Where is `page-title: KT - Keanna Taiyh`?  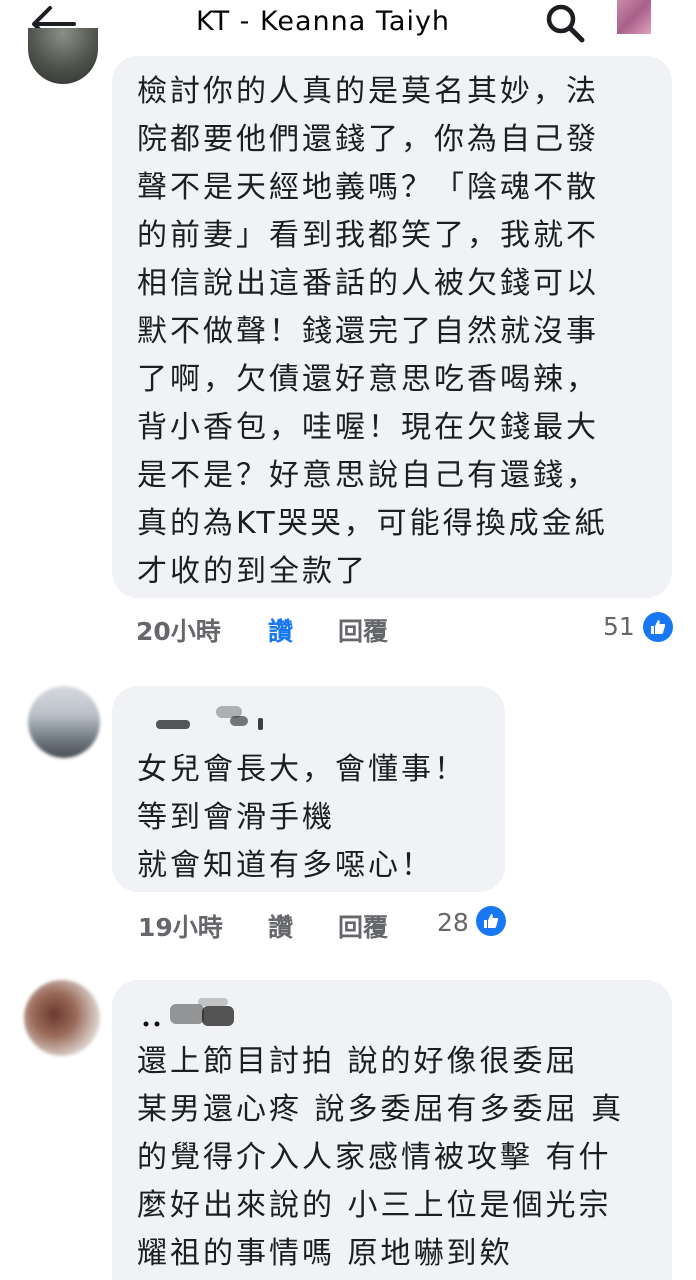
page-title: KT - Keanna Taiyh is located at coordinates (323, 21).